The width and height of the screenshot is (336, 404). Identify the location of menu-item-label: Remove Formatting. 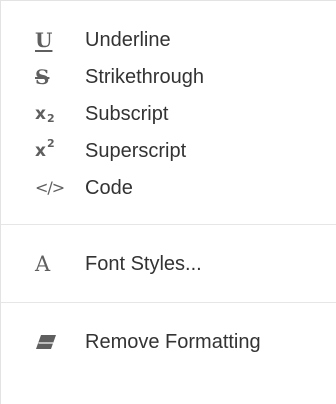
(173, 341).